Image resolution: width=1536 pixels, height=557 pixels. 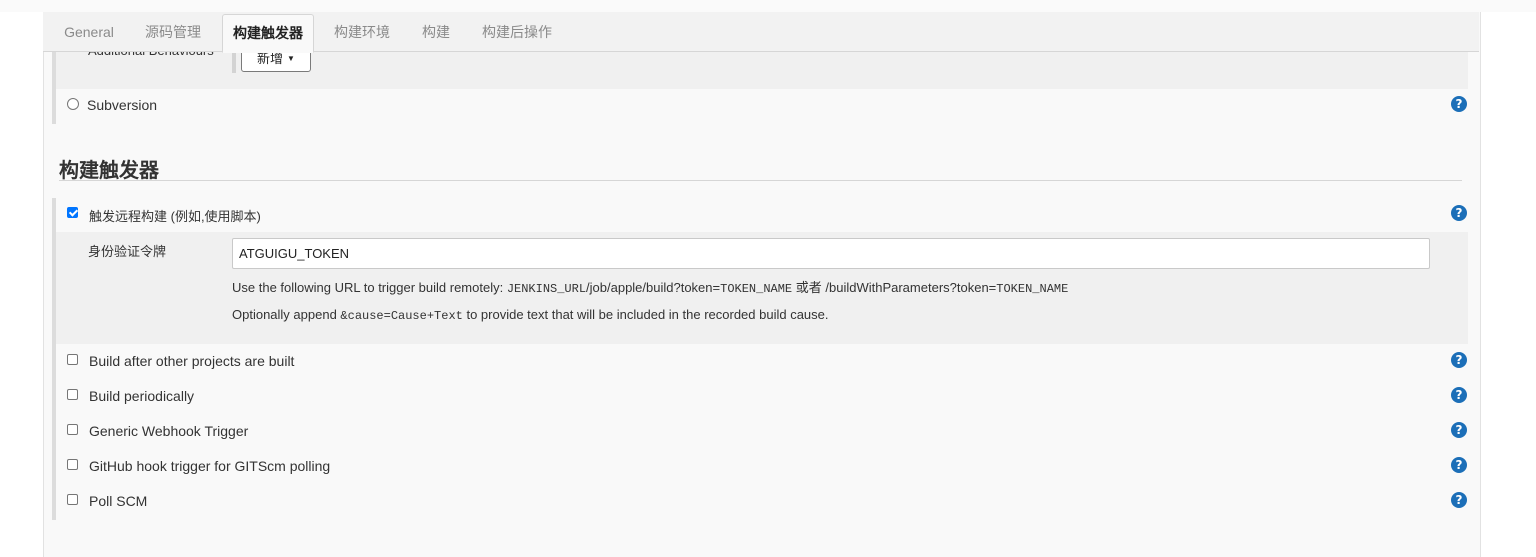 What do you see at coordinates (209, 466) in the screenshot?
I see `github-hook-trigger-label: GitHub hook trigger for GITScm polling` at bounding box center [209, 466].